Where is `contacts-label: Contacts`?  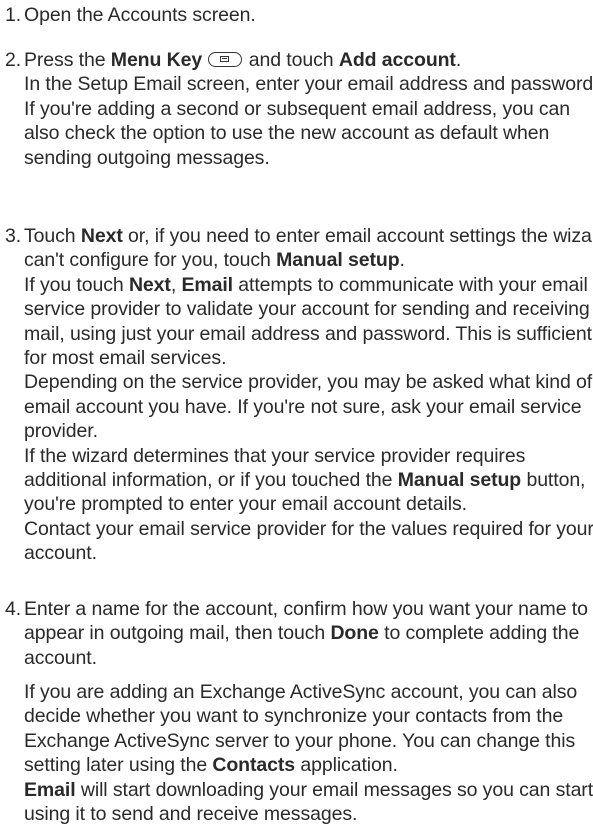 contacts-label: Contacts is located at coordinates (254, 765).